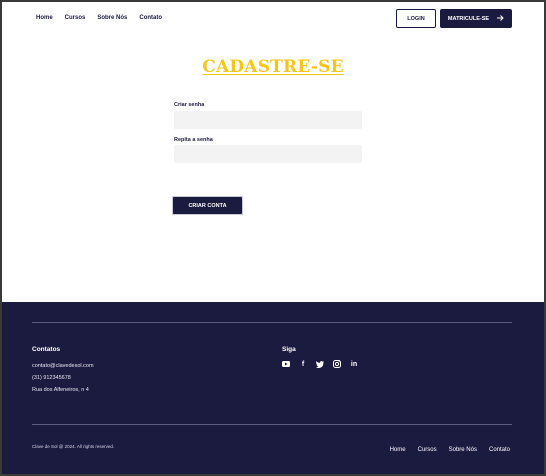 This screenshot has width=546, height=476. I want to click on nav-link-home: Home, so click(44, 18).